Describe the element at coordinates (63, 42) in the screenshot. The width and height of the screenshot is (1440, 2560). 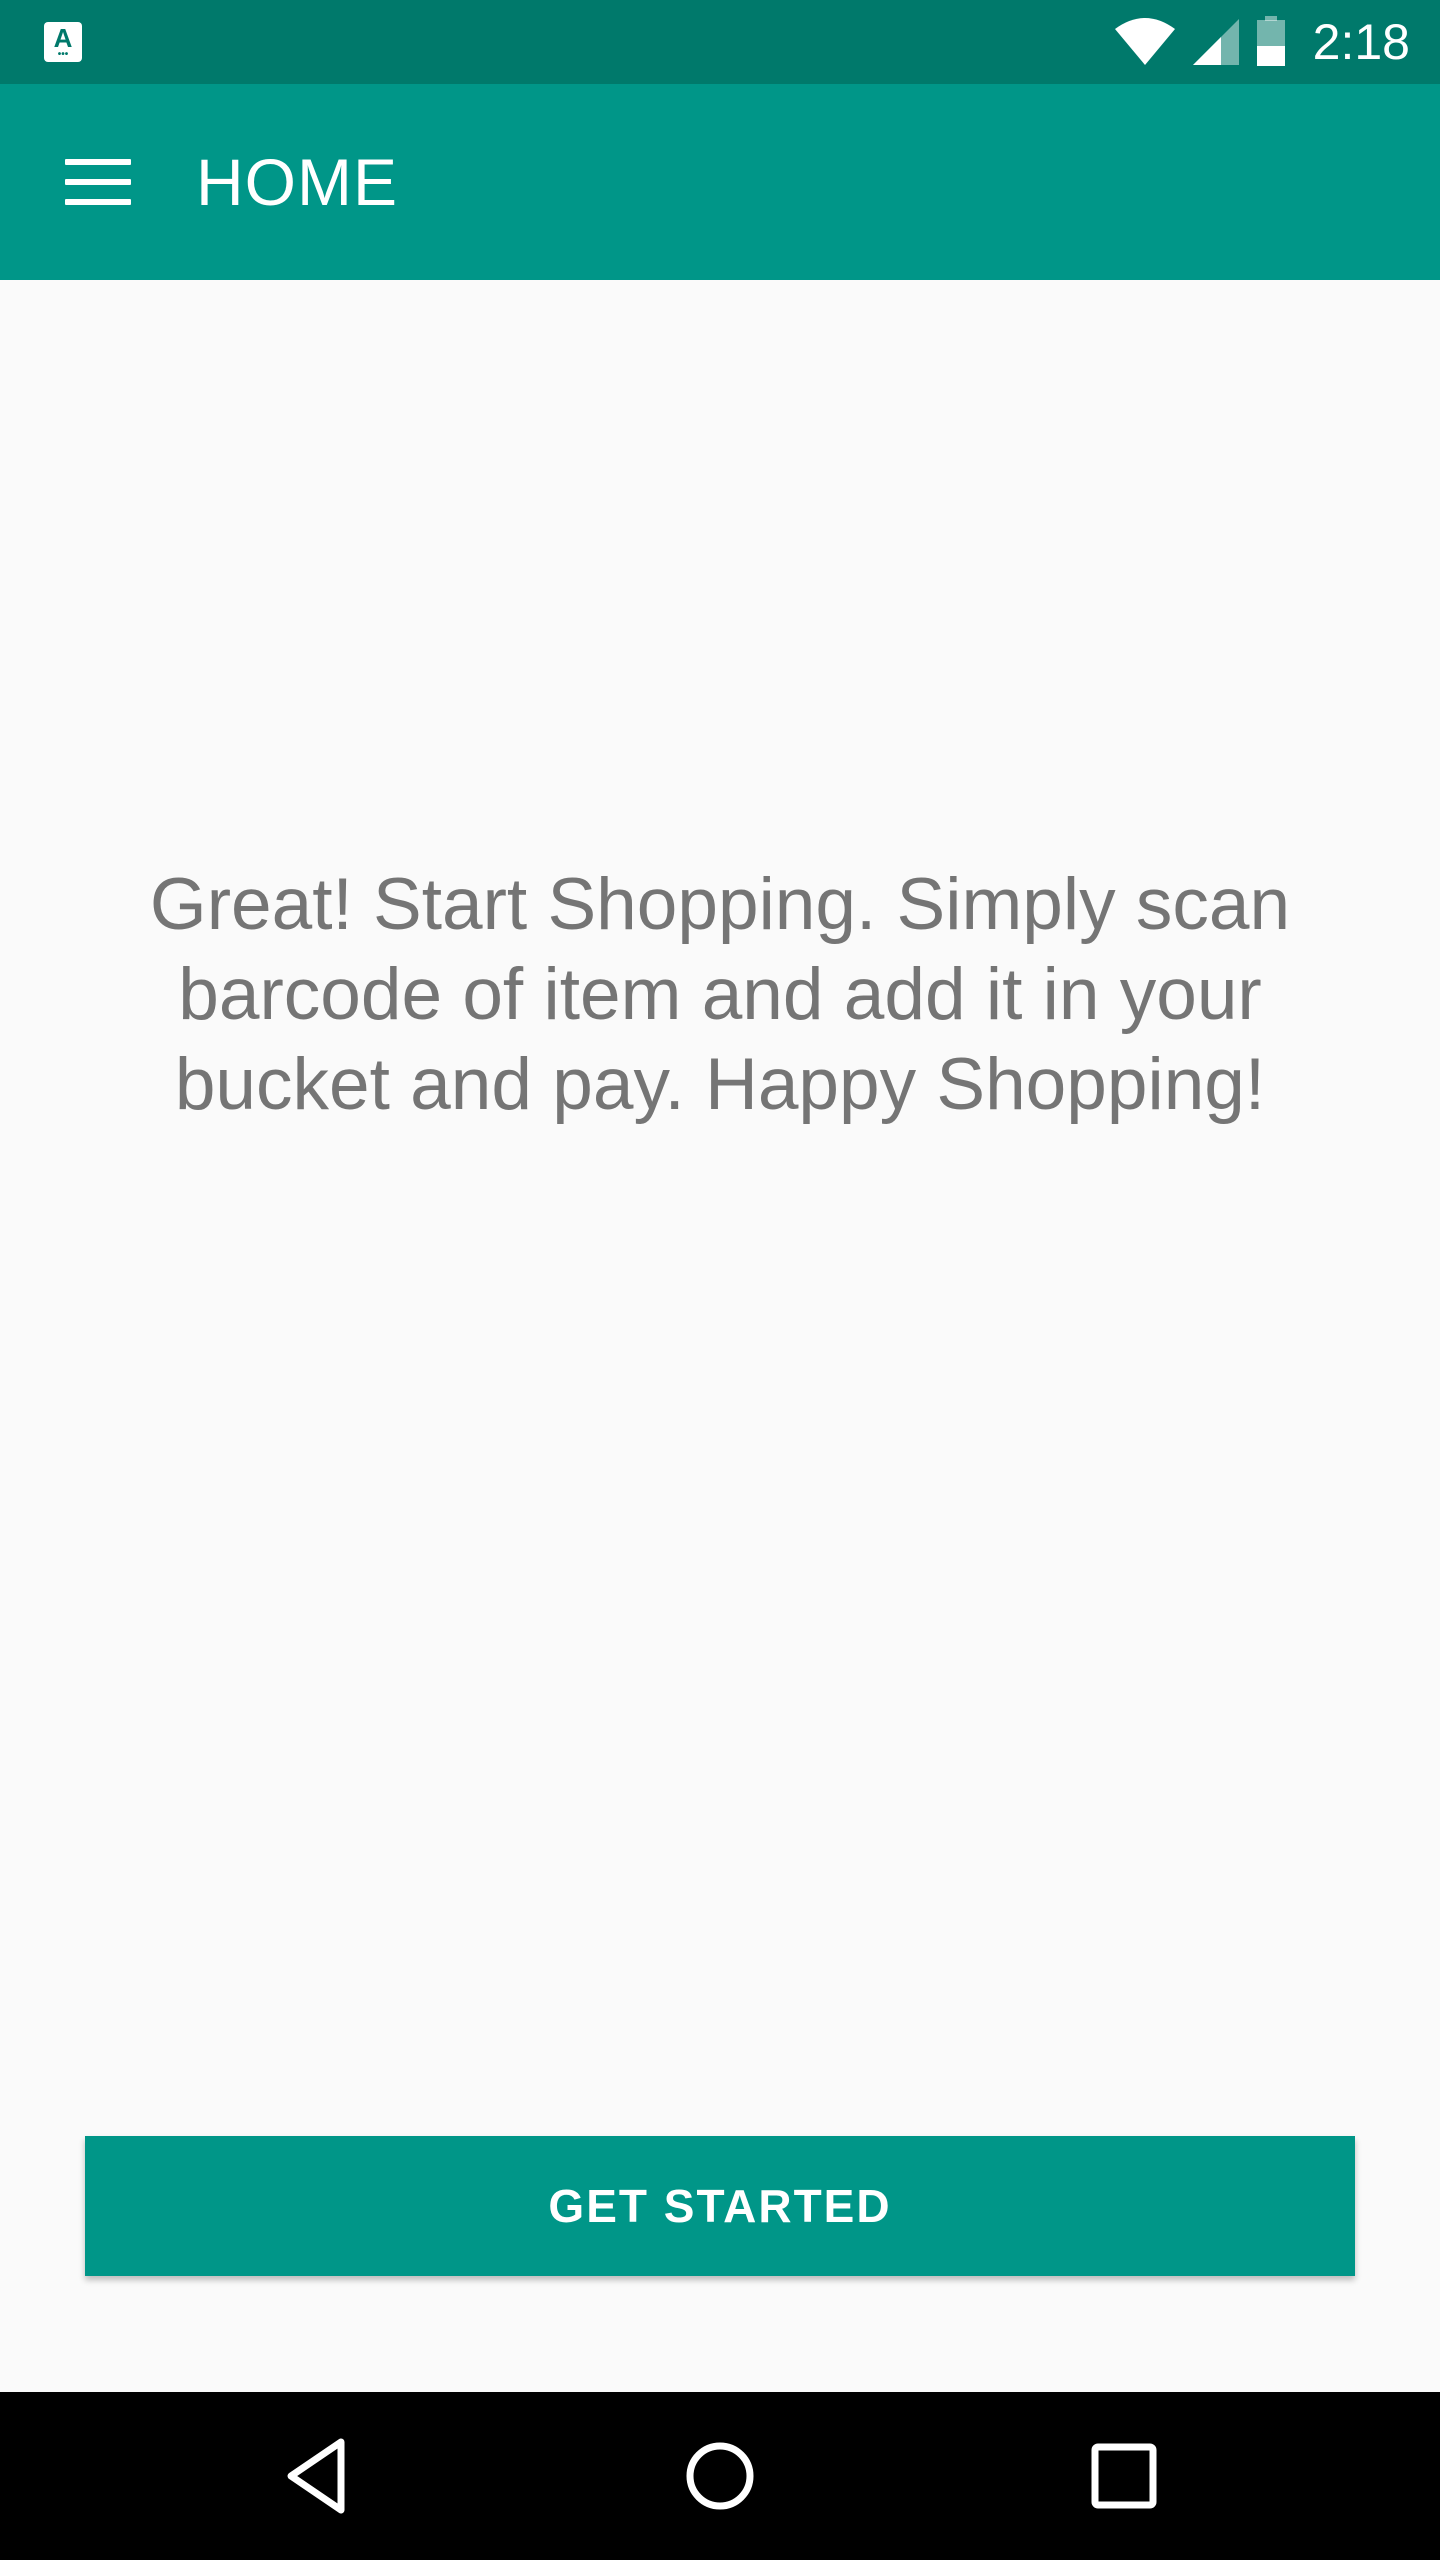
I see `app-notification-icon: A •••` at that location.